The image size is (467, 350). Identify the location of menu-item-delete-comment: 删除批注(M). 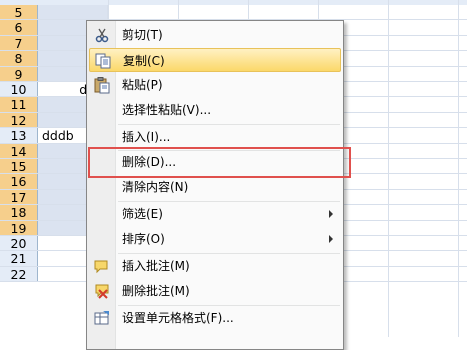
(215, 291).